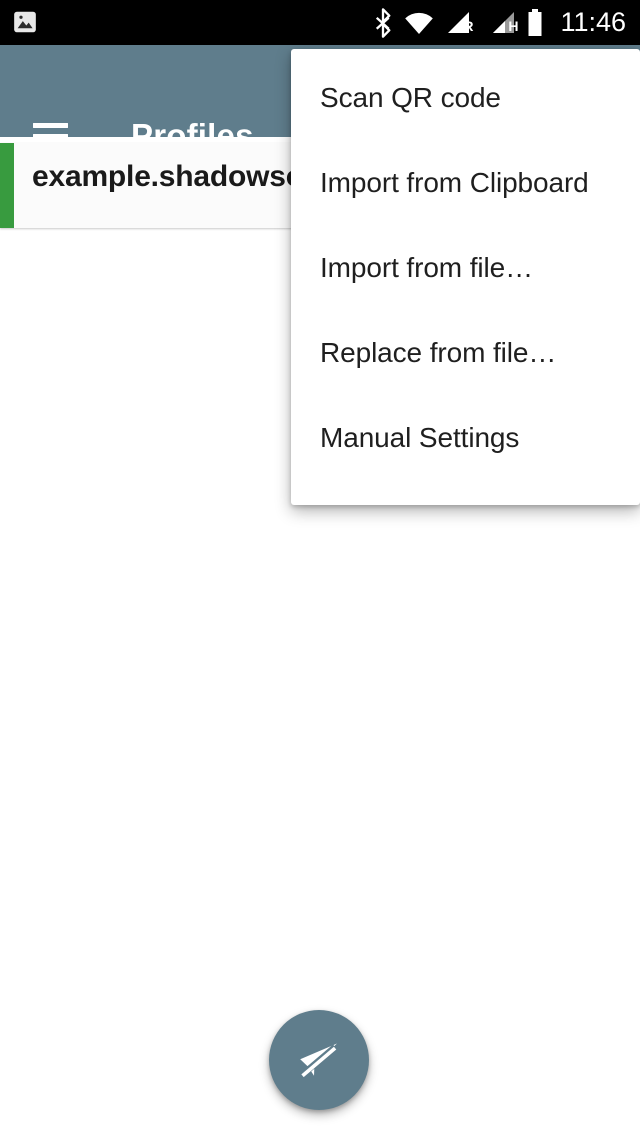 This screenshot has height=1138, width=640. Describe the element at coordinates (7, 185) in the screenshot. I see `profile-accent-bar` at that location.